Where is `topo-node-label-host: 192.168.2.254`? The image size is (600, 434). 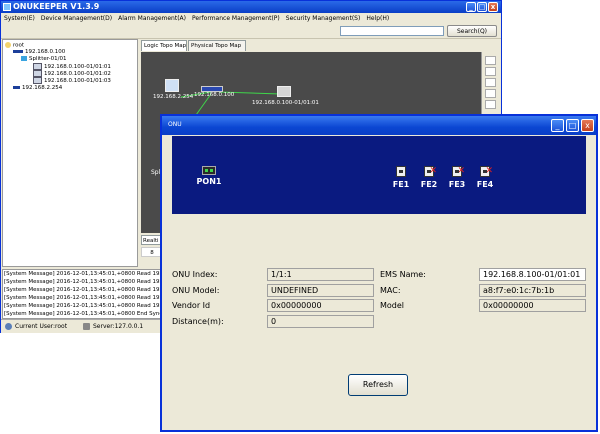
topo-node-label-host: 192.168.2.254 is located at coordinates (173, 97).